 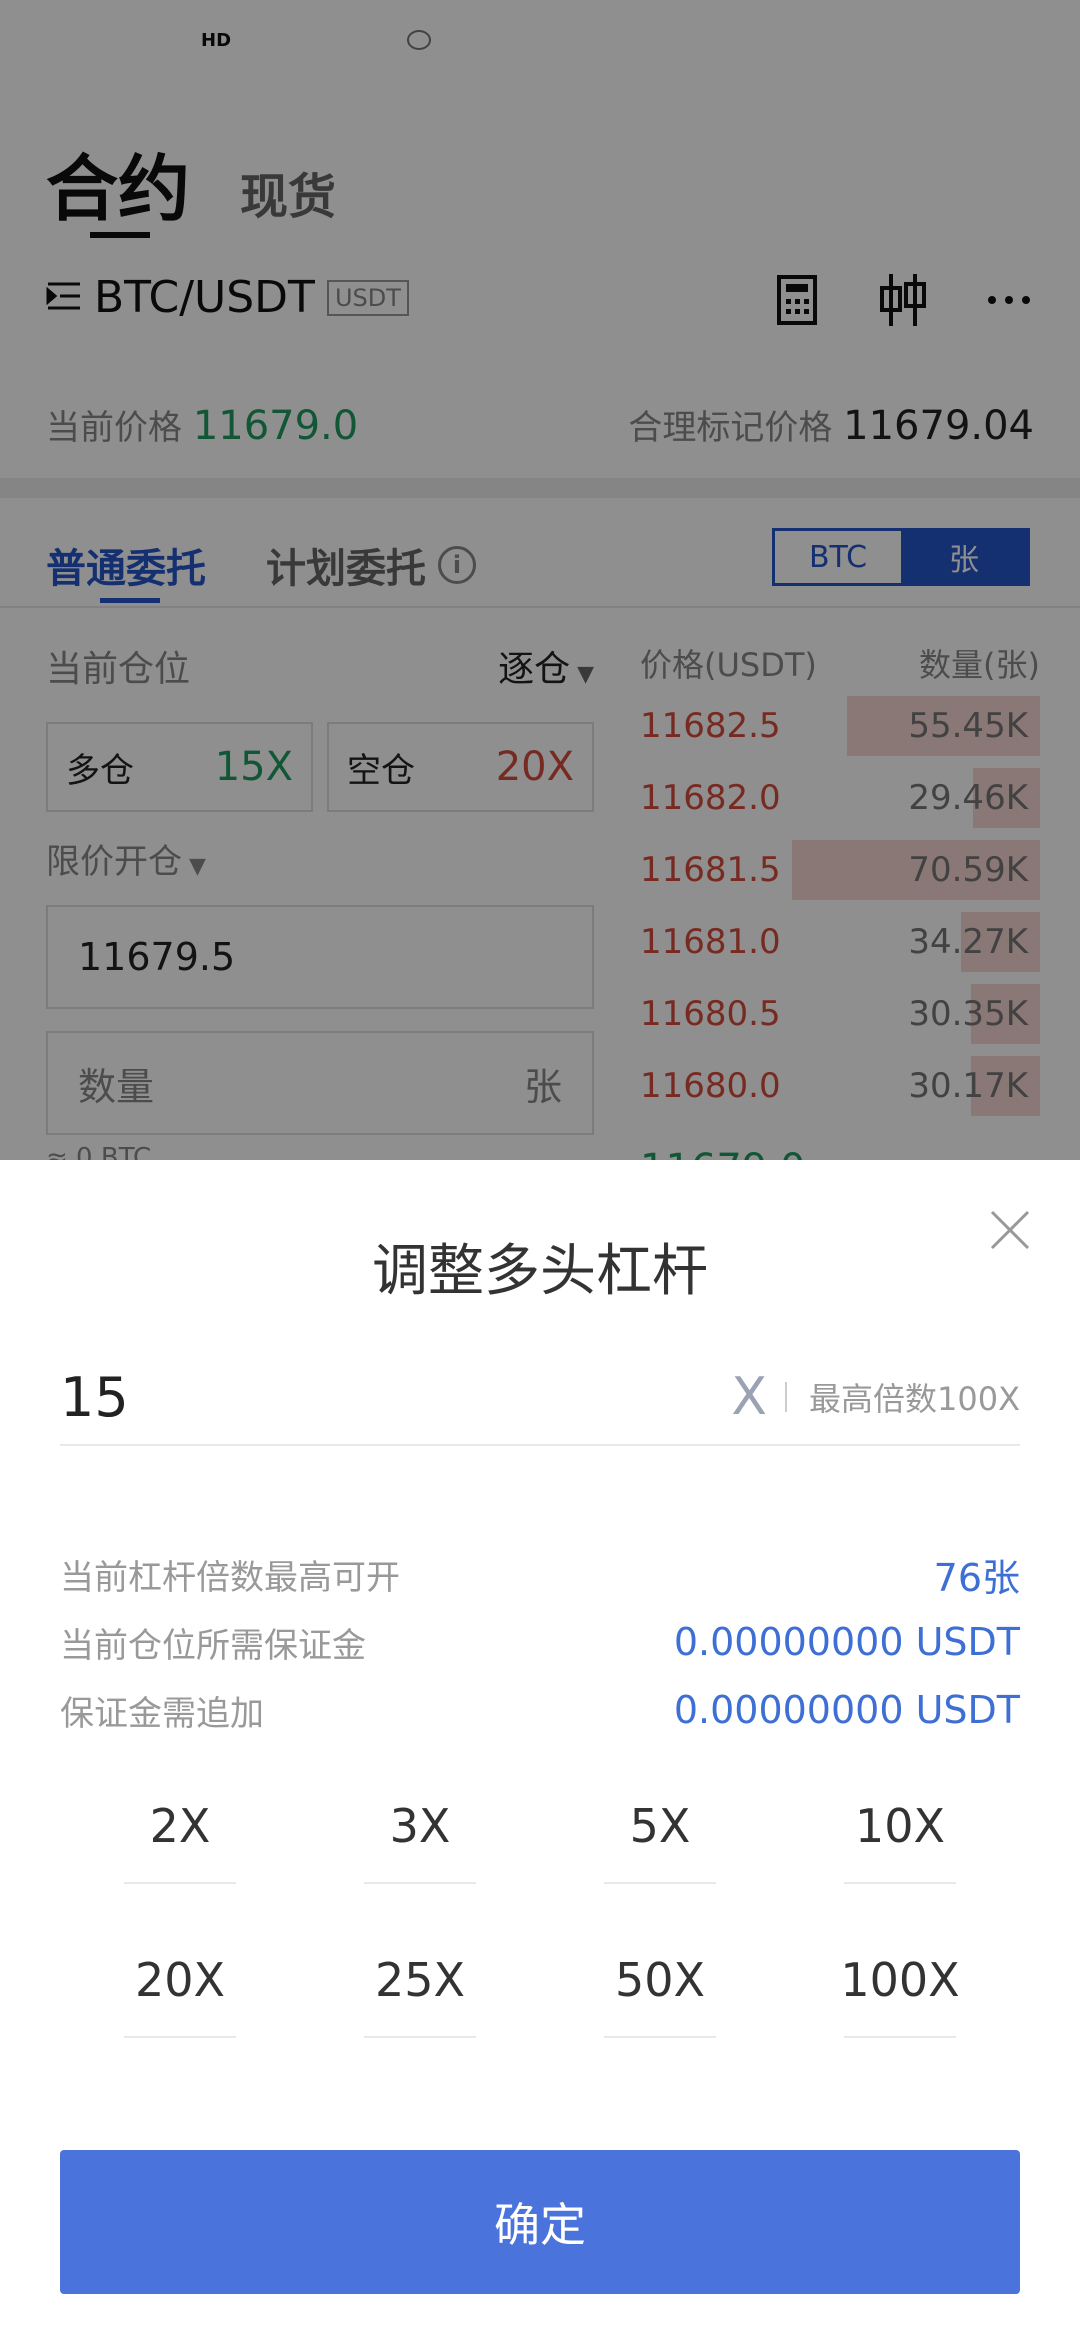 I want to click on leverage-preset-button: 100X, so click(x=900, y=1981).